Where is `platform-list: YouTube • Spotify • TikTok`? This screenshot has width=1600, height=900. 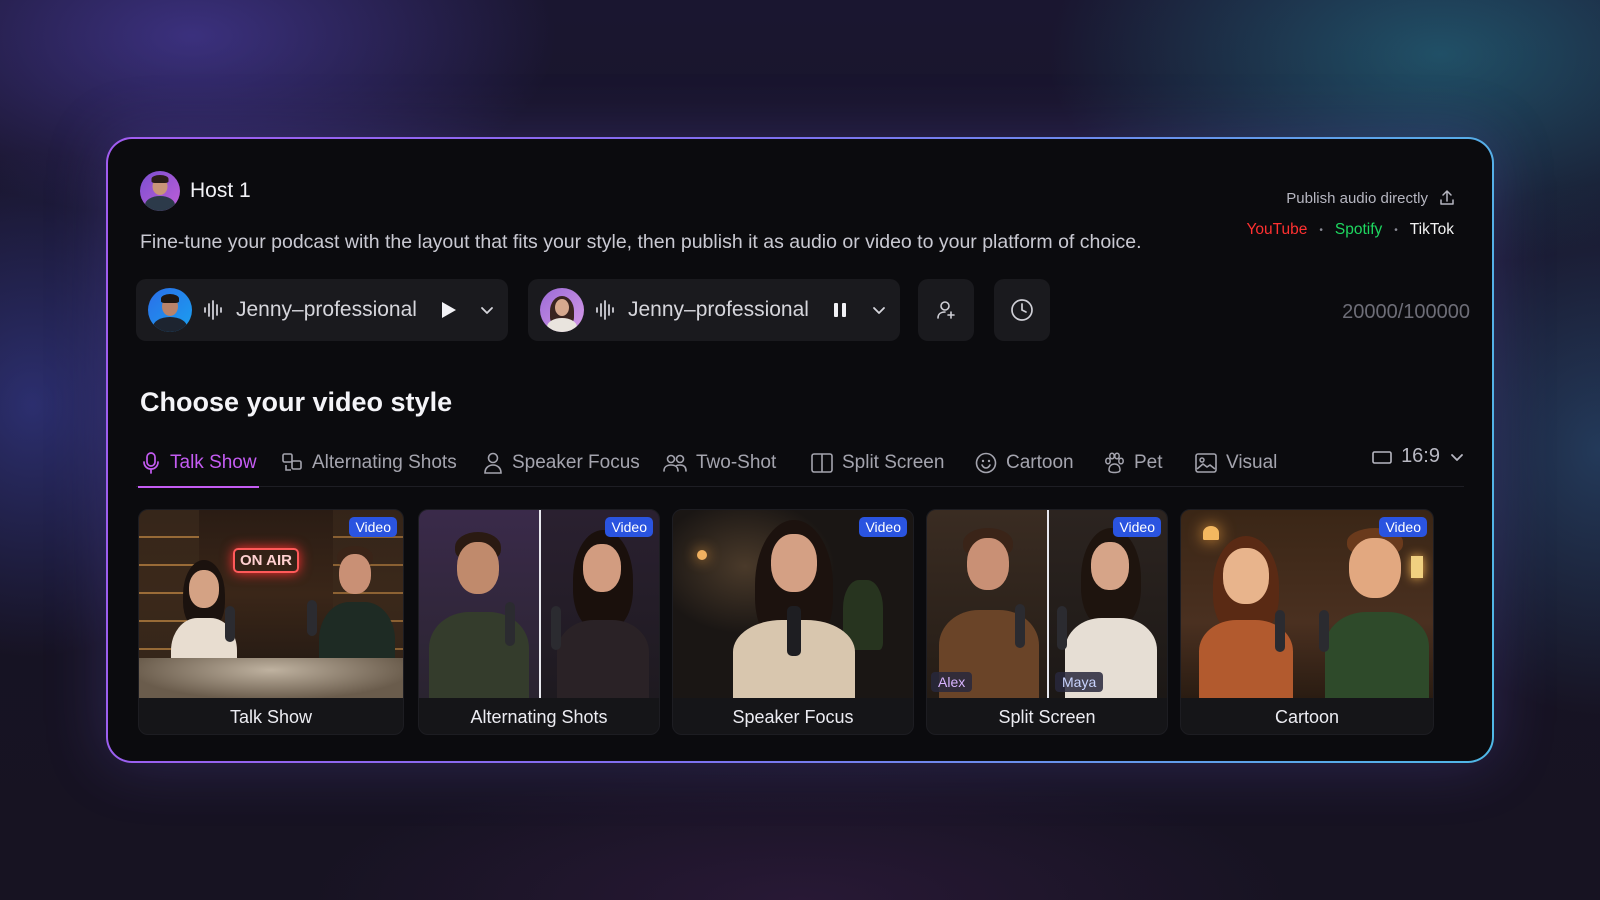 platform-list: YouTube • Spotify • TikTok is located at coordinates (1350, 230).